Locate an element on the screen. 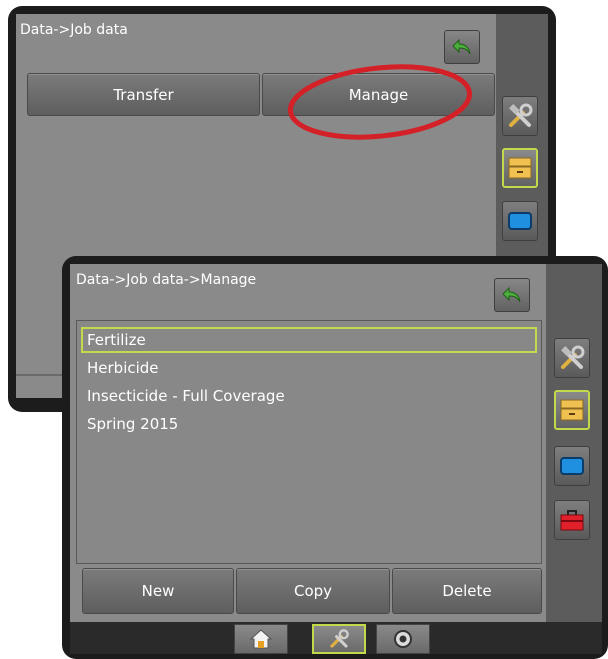 Image resolution: width=608 pixels, height=659 pixels. tools-tab is located at coordinates (339, 639).